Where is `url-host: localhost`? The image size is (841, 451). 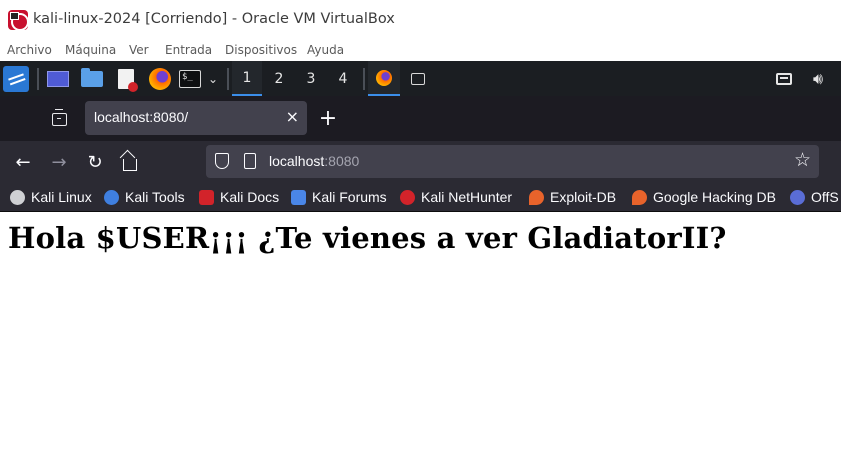
url-host: localhost is located at coordinates (297, 161).